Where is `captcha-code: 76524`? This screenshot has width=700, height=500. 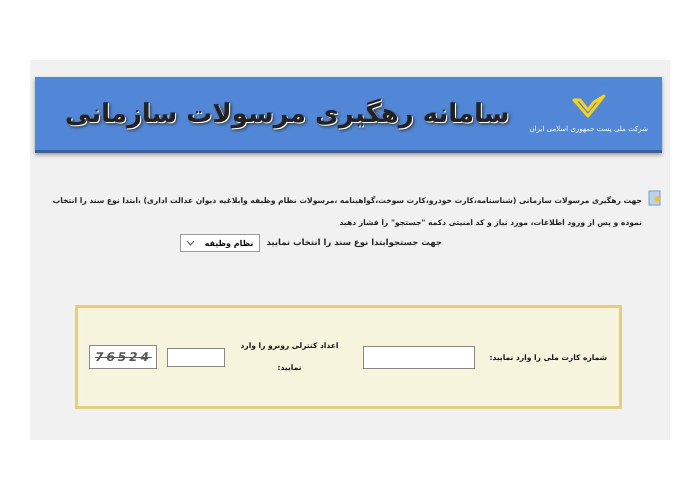 captcha-code: 76524 is located at coordinates (123, 357).